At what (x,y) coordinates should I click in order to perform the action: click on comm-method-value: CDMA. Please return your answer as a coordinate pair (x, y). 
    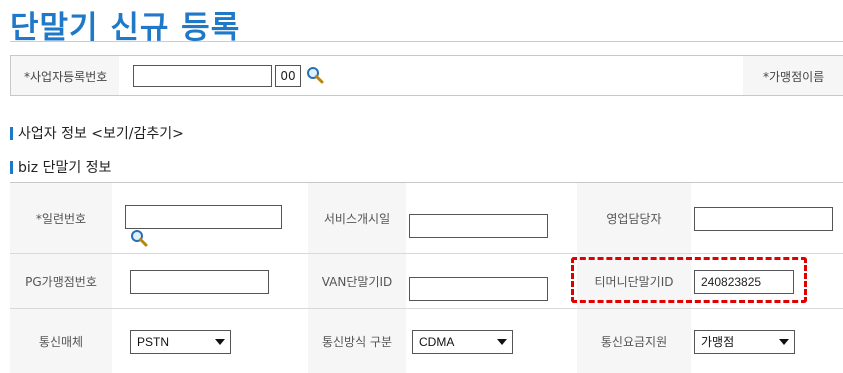
    Looking at the image, I should click on (437, 342).